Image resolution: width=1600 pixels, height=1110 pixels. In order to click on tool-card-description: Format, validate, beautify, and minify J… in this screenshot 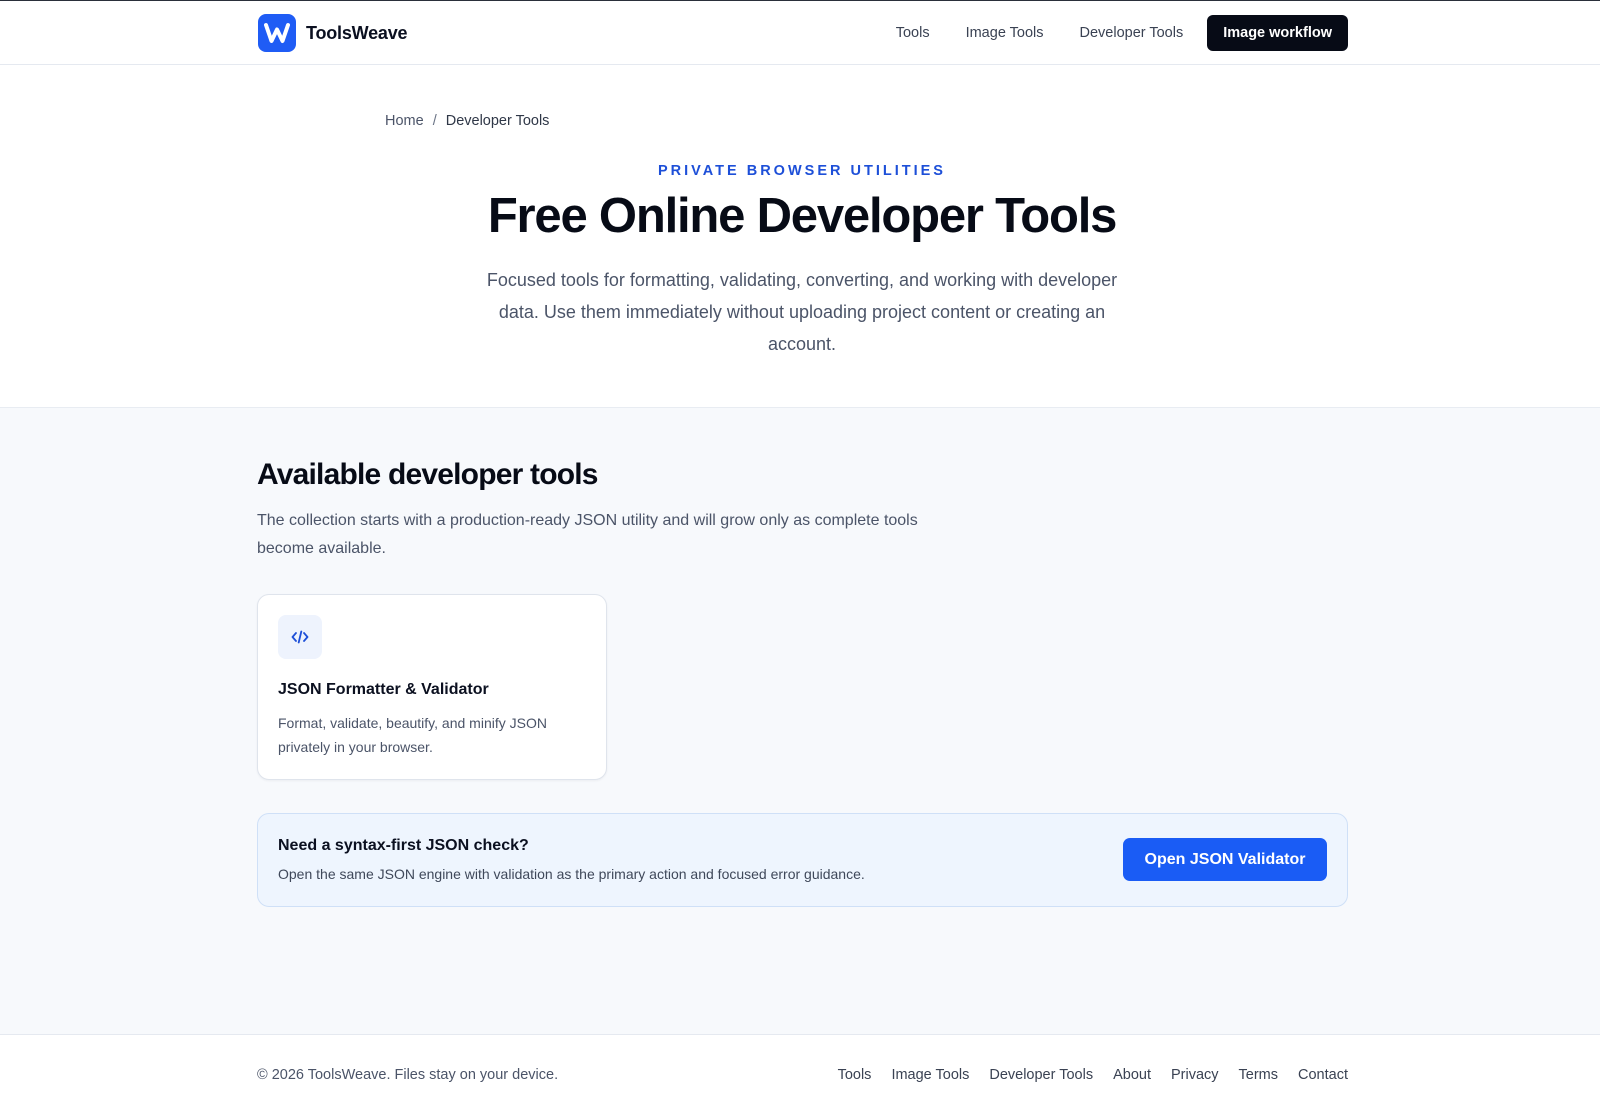, I will do `click(412, 735)`.